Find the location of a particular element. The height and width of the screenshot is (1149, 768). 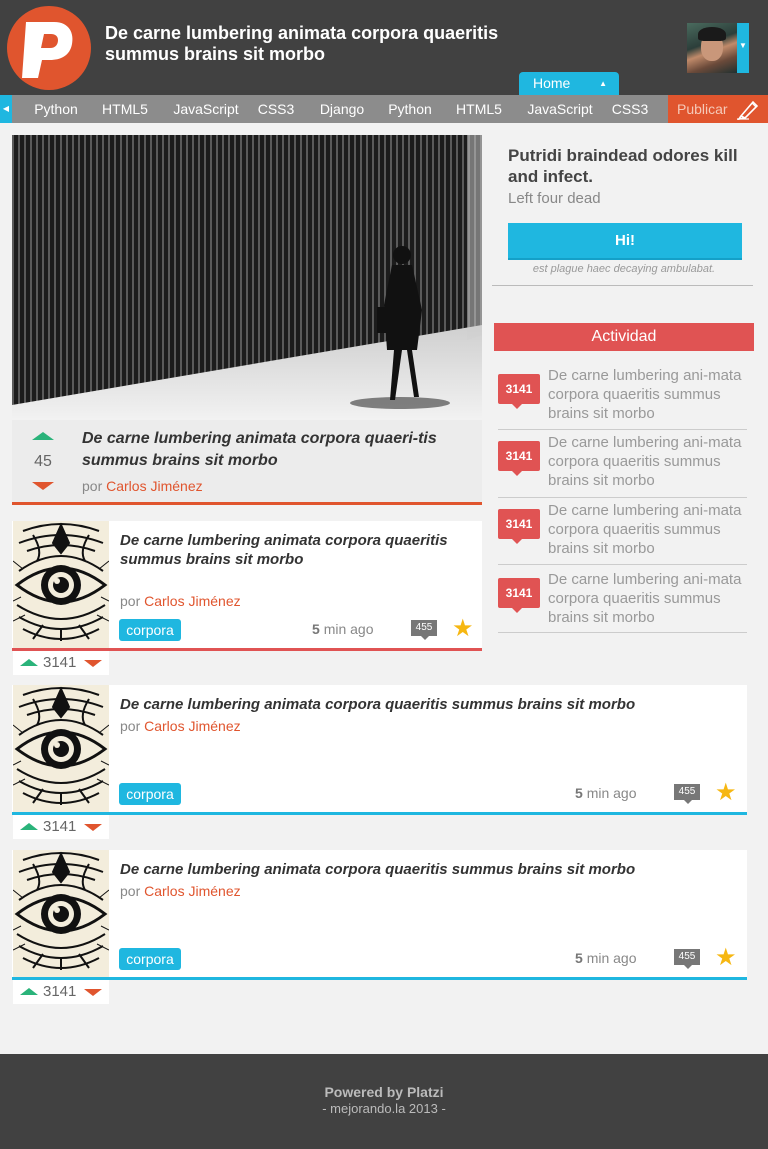

chevron-up-icon: ▲ is located at coordinates (603, 83).